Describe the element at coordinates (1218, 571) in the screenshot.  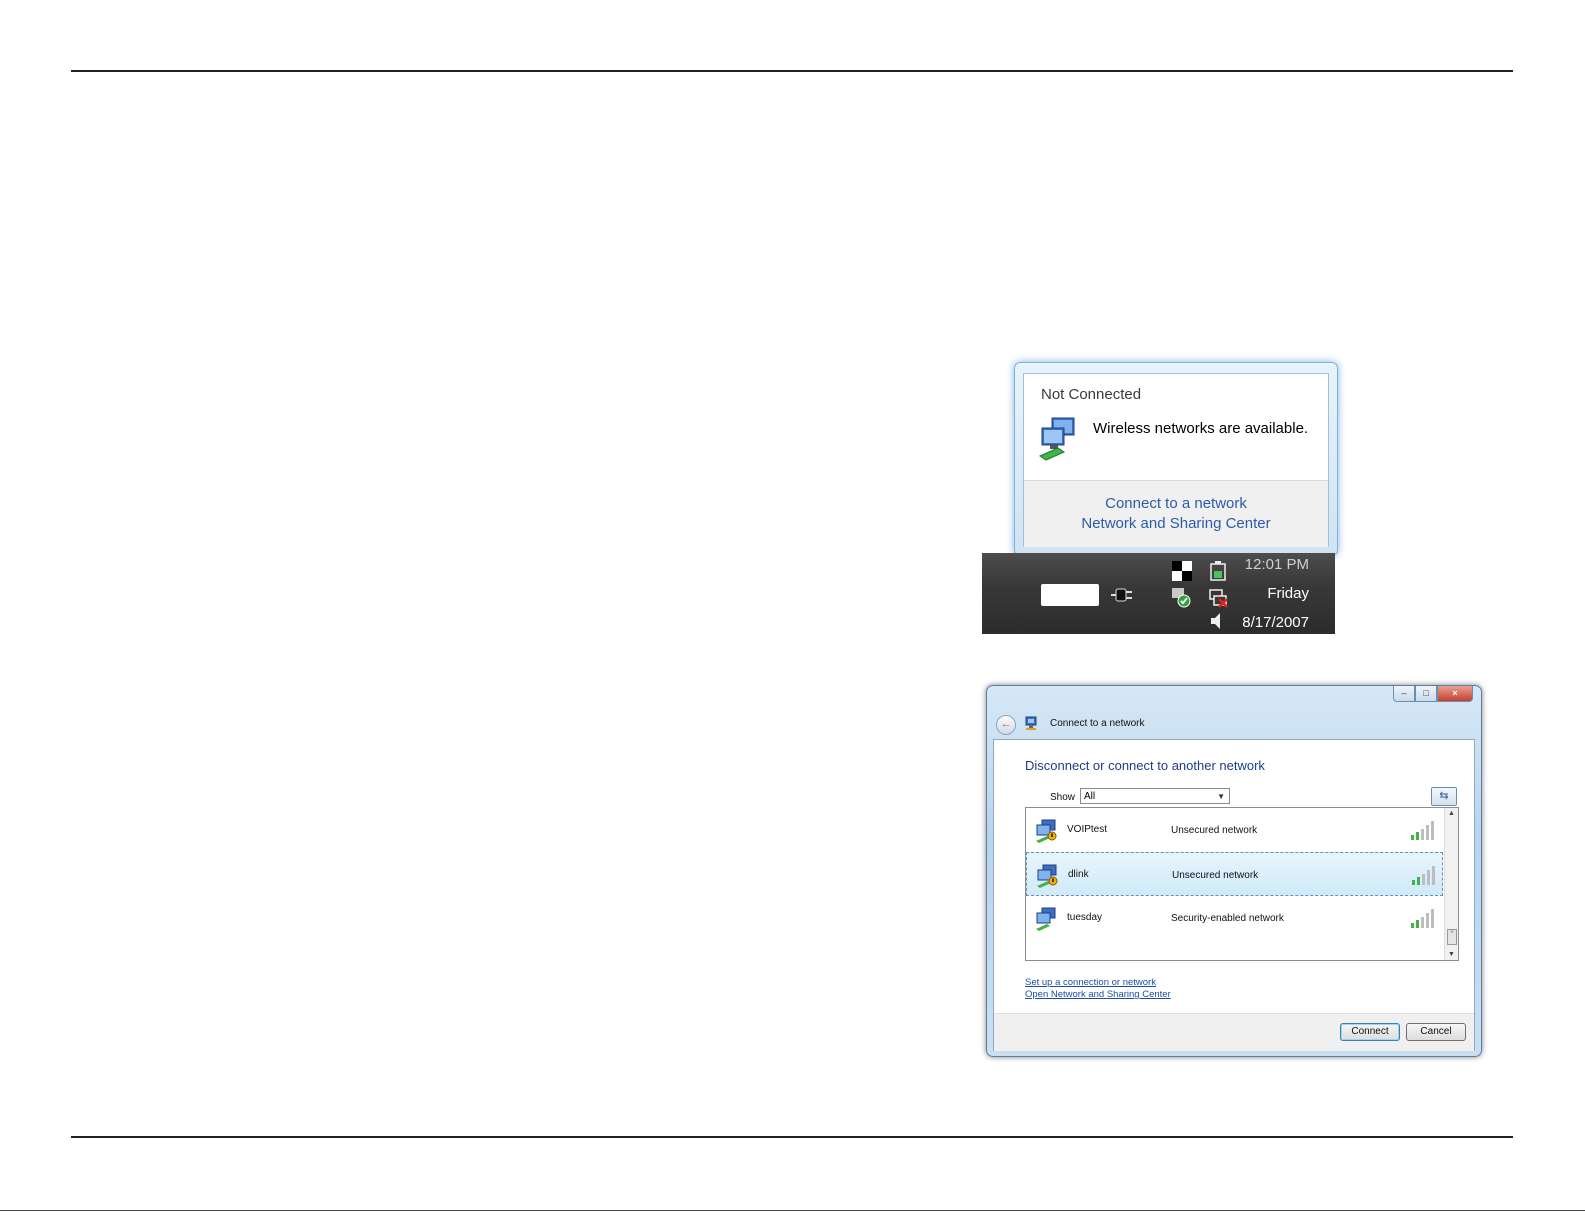
I see `battery-icon` at that location.